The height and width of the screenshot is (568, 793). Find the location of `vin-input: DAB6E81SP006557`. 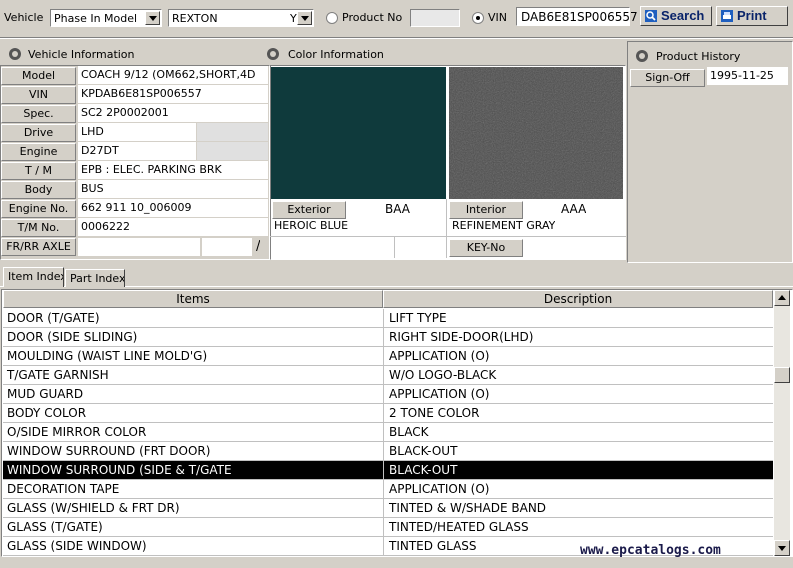

vin-input: DAB6E81SP006557 is located at coordinates (577, 16).